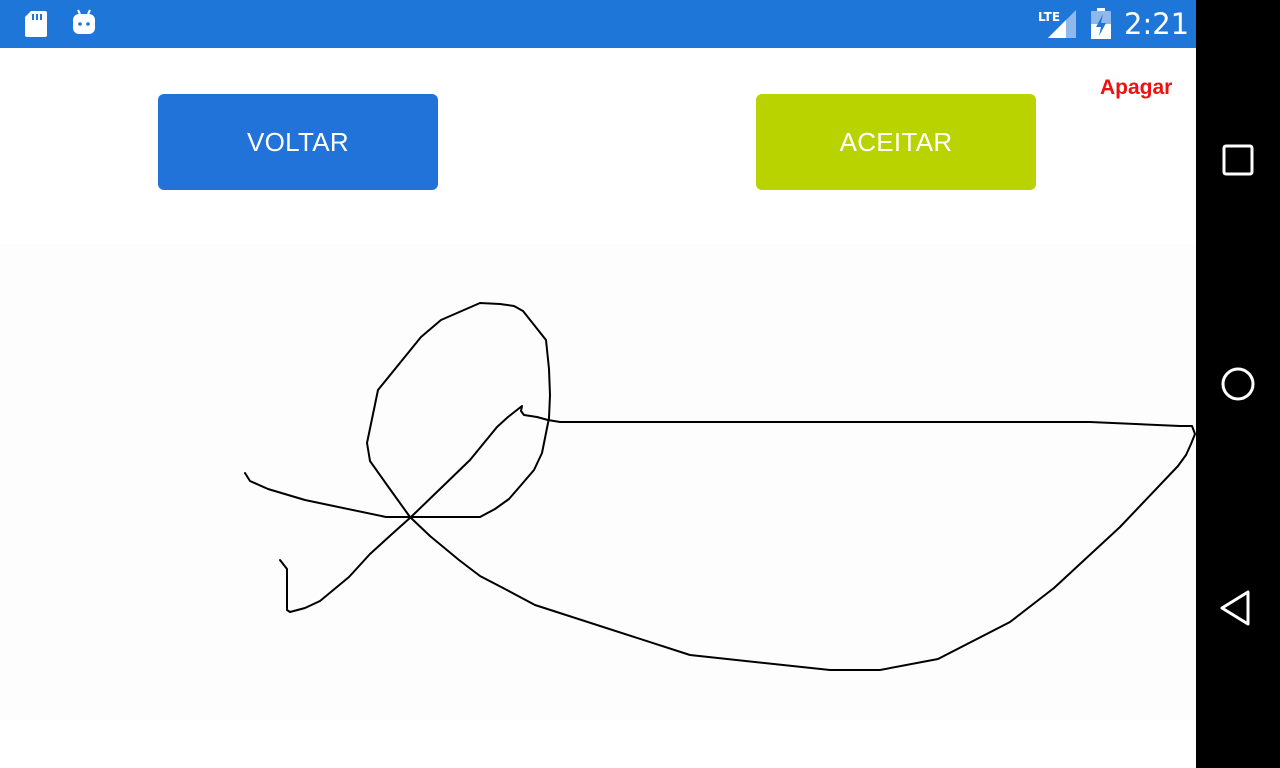 This screenshot has width=1280, height=768. Describe the element at coordinates (1049, 17) in the screenshot. I see `svg-text: LTE` at that location.